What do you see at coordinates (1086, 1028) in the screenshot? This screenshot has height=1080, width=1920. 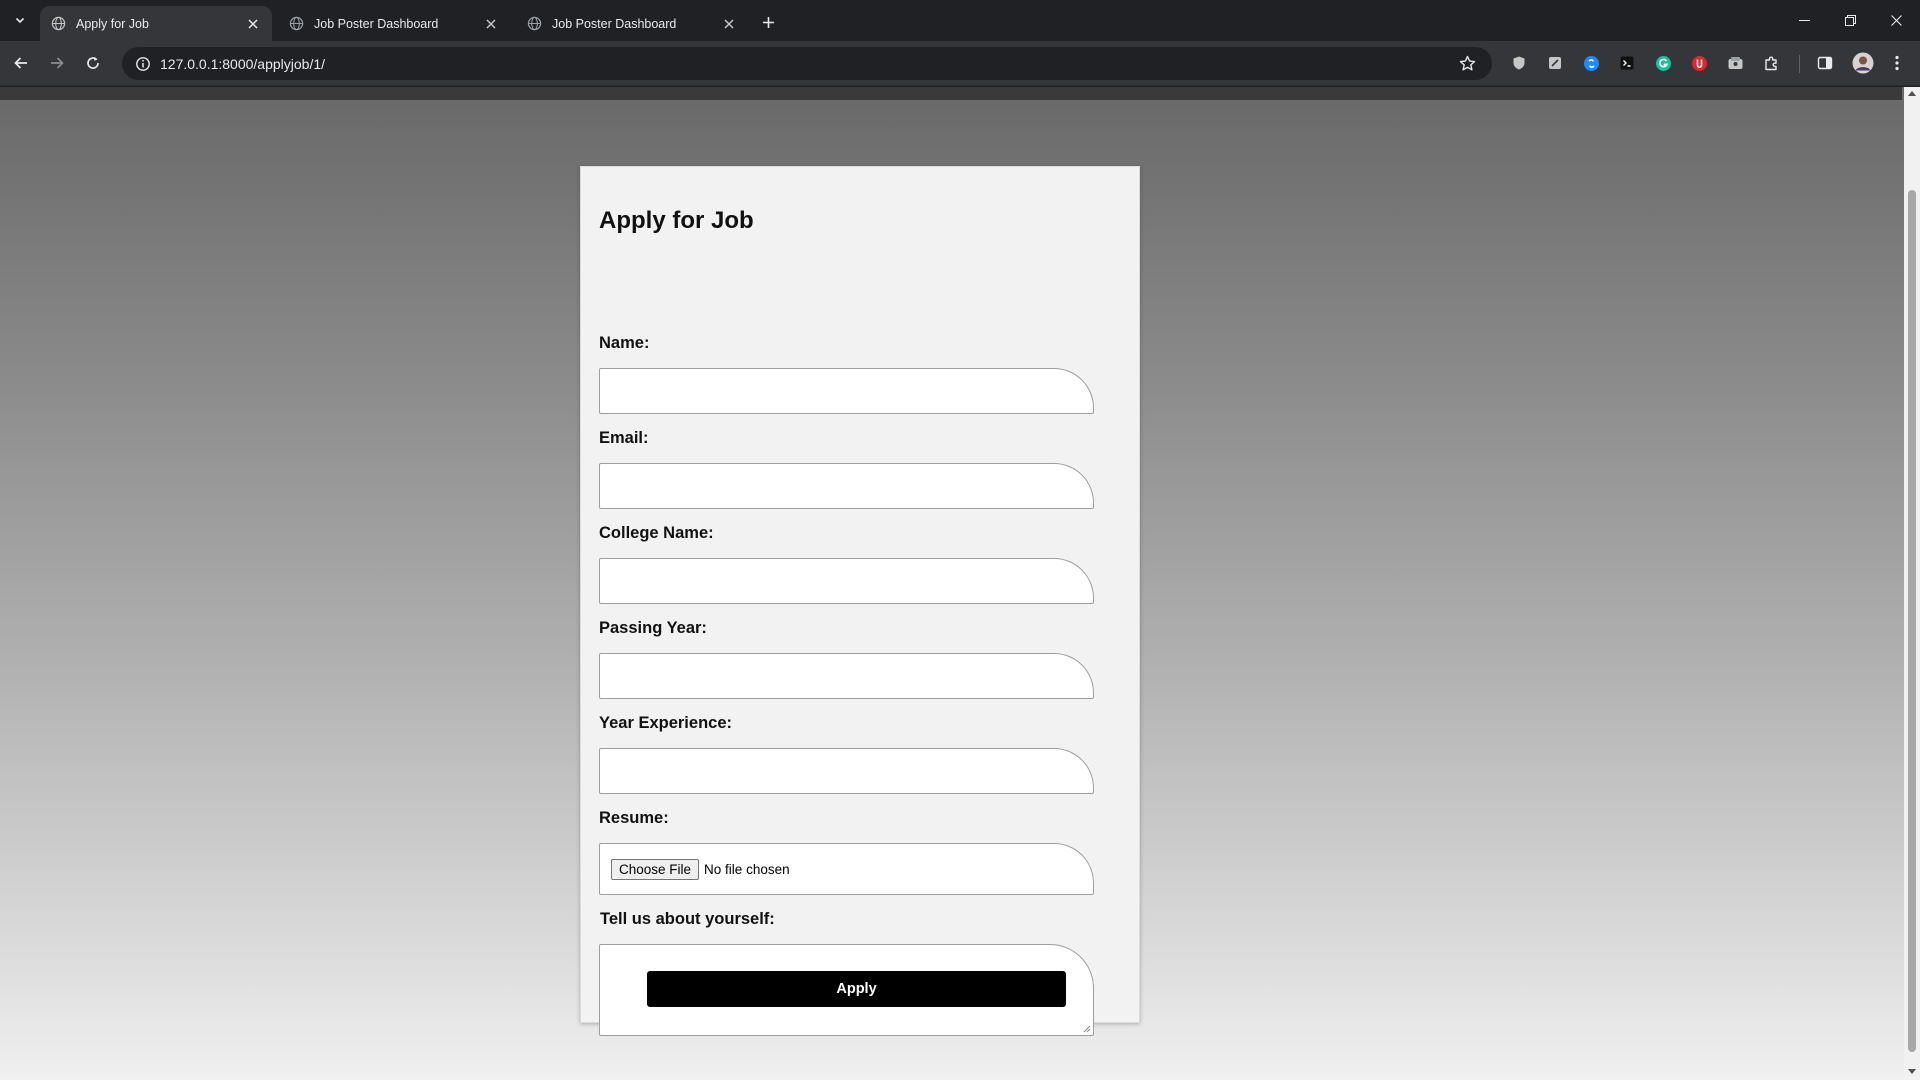 I see `resize-handle-icon` at bounding box center [1086, 1028].